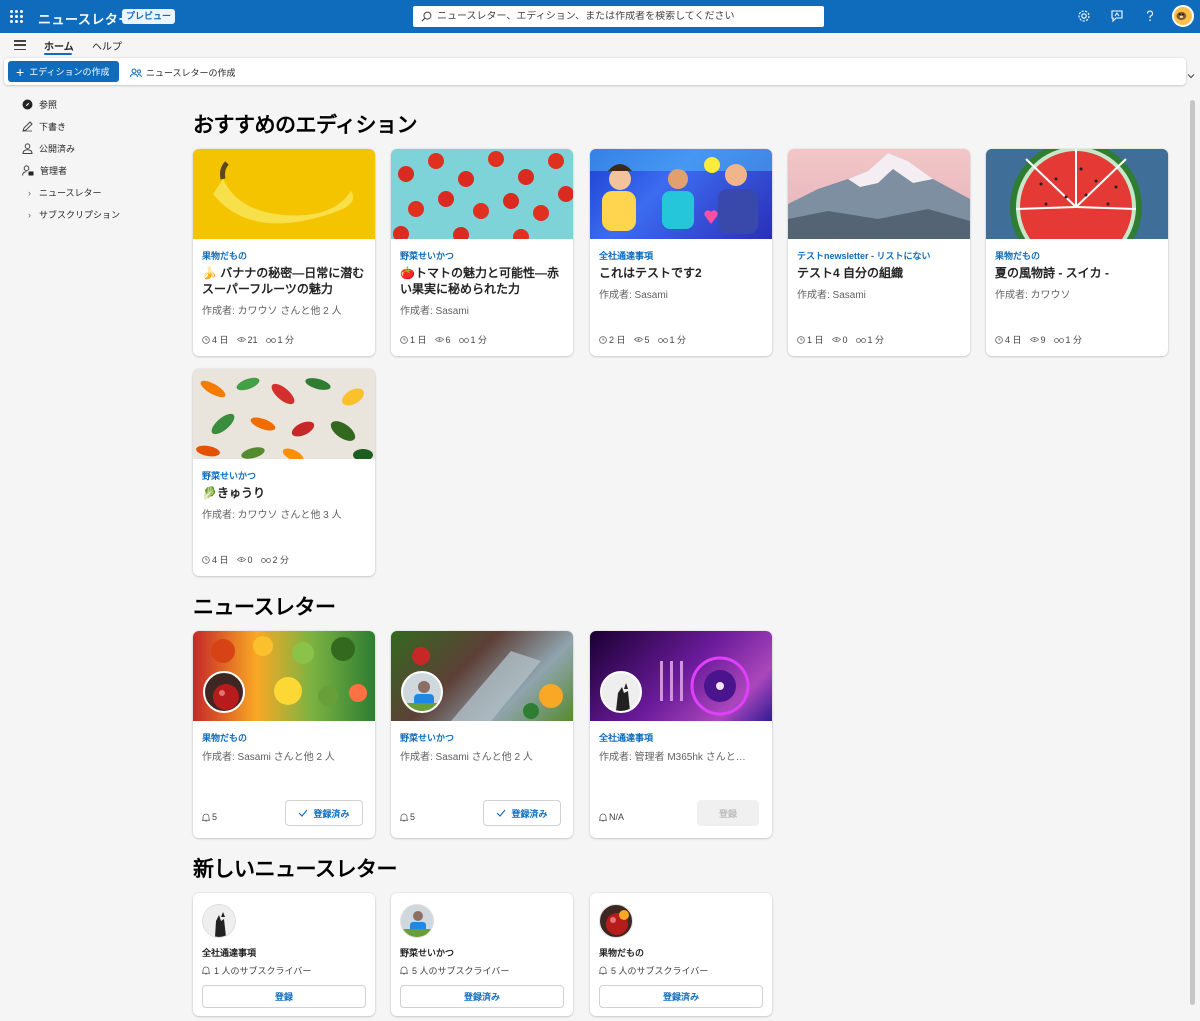 This screenshot has height=1021, width=1200. What do you see at coordinates (864, 255) in the screenshot?
I see `edition-category: テストnewsletter - リストにない` at bounding box center [864, 255].